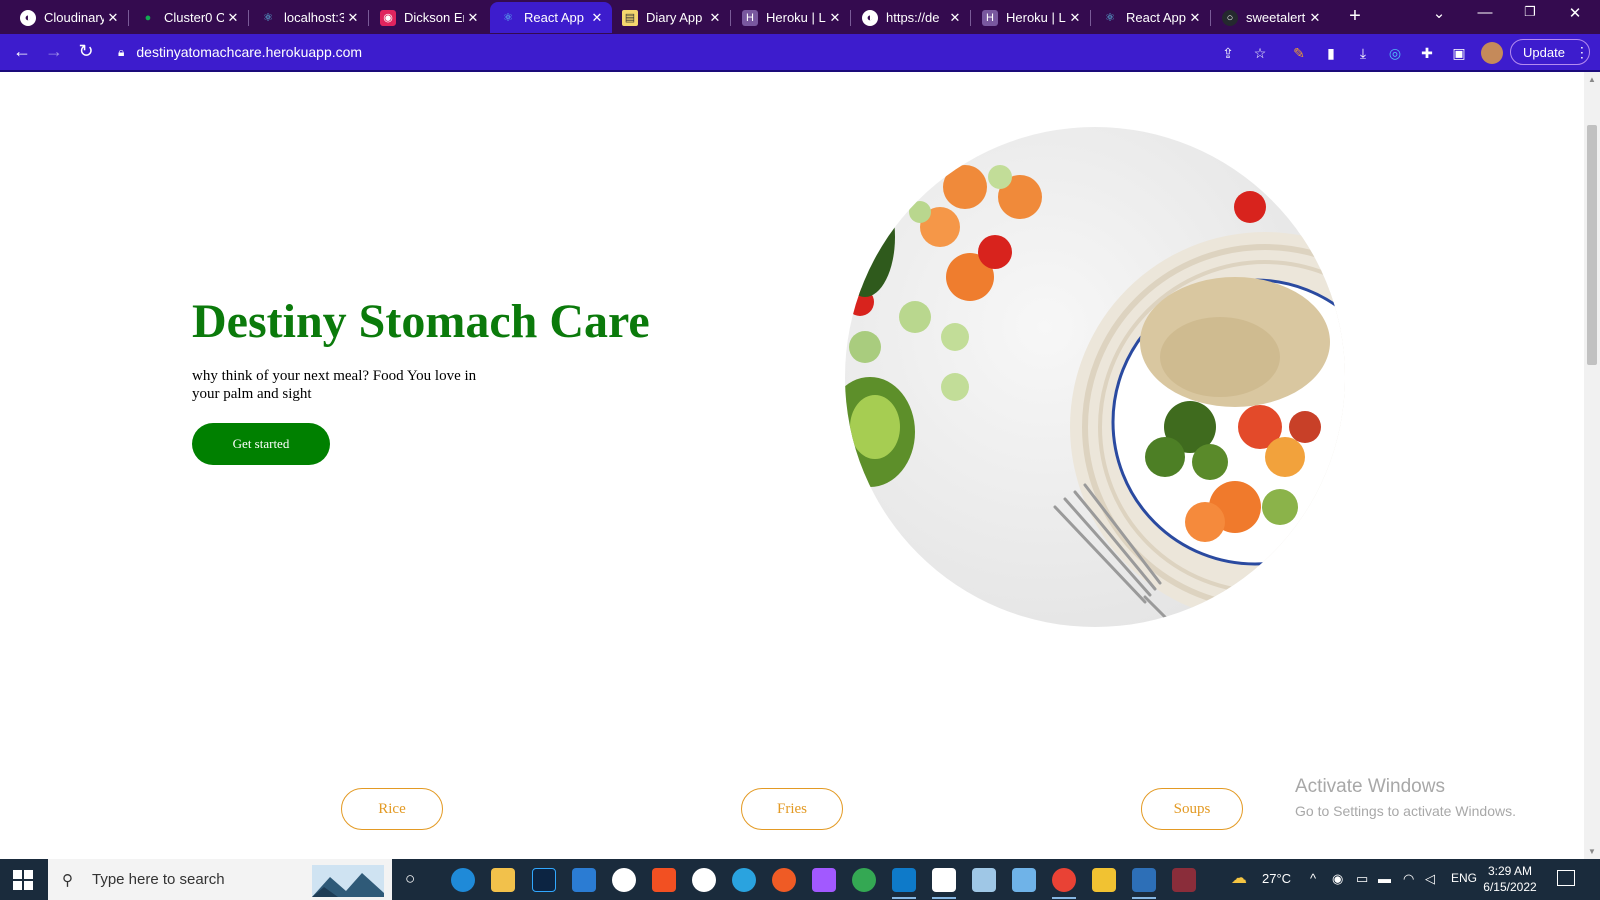  Describe the element at coordinates (1337, 879) in the screenshot. I see `record-icon: ◉` at that location.